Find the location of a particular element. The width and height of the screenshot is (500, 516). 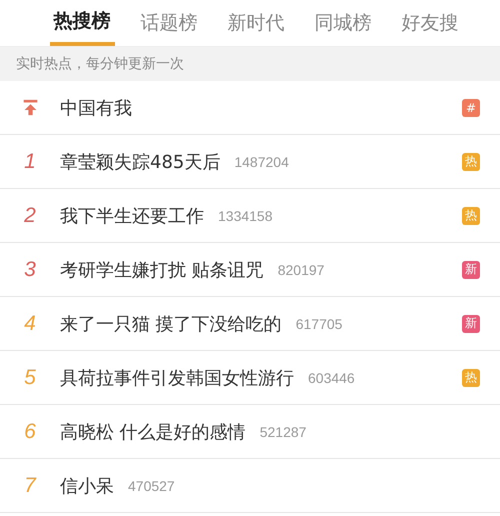

list-item: 4 来了一只猫 摸了下没给吃的 617705 新 is located at coordinates (250, 324).